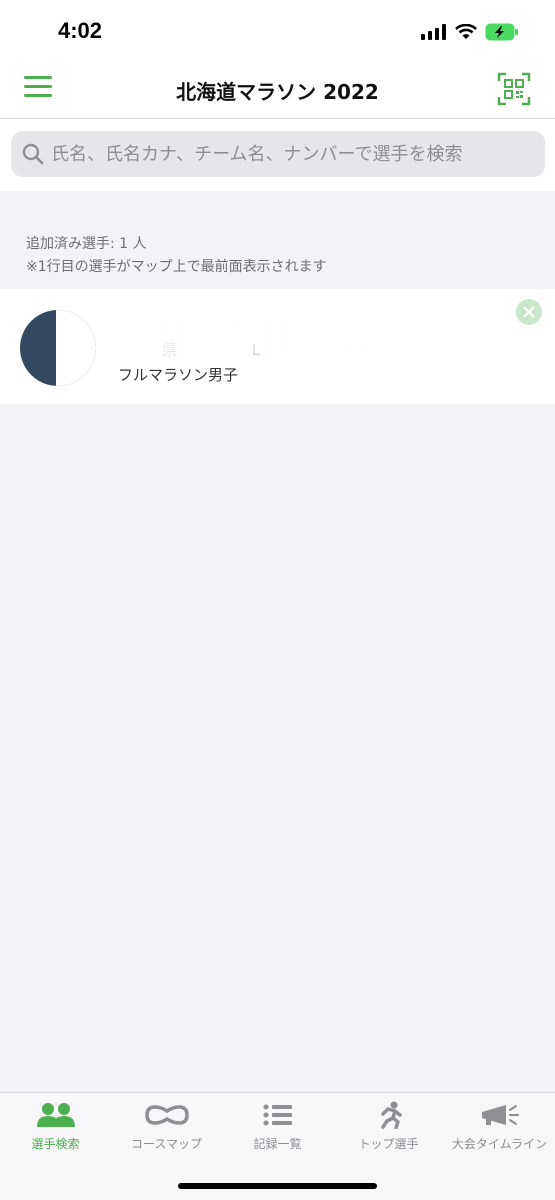  I want to click on qr-scan-icon, so click(514, 89).